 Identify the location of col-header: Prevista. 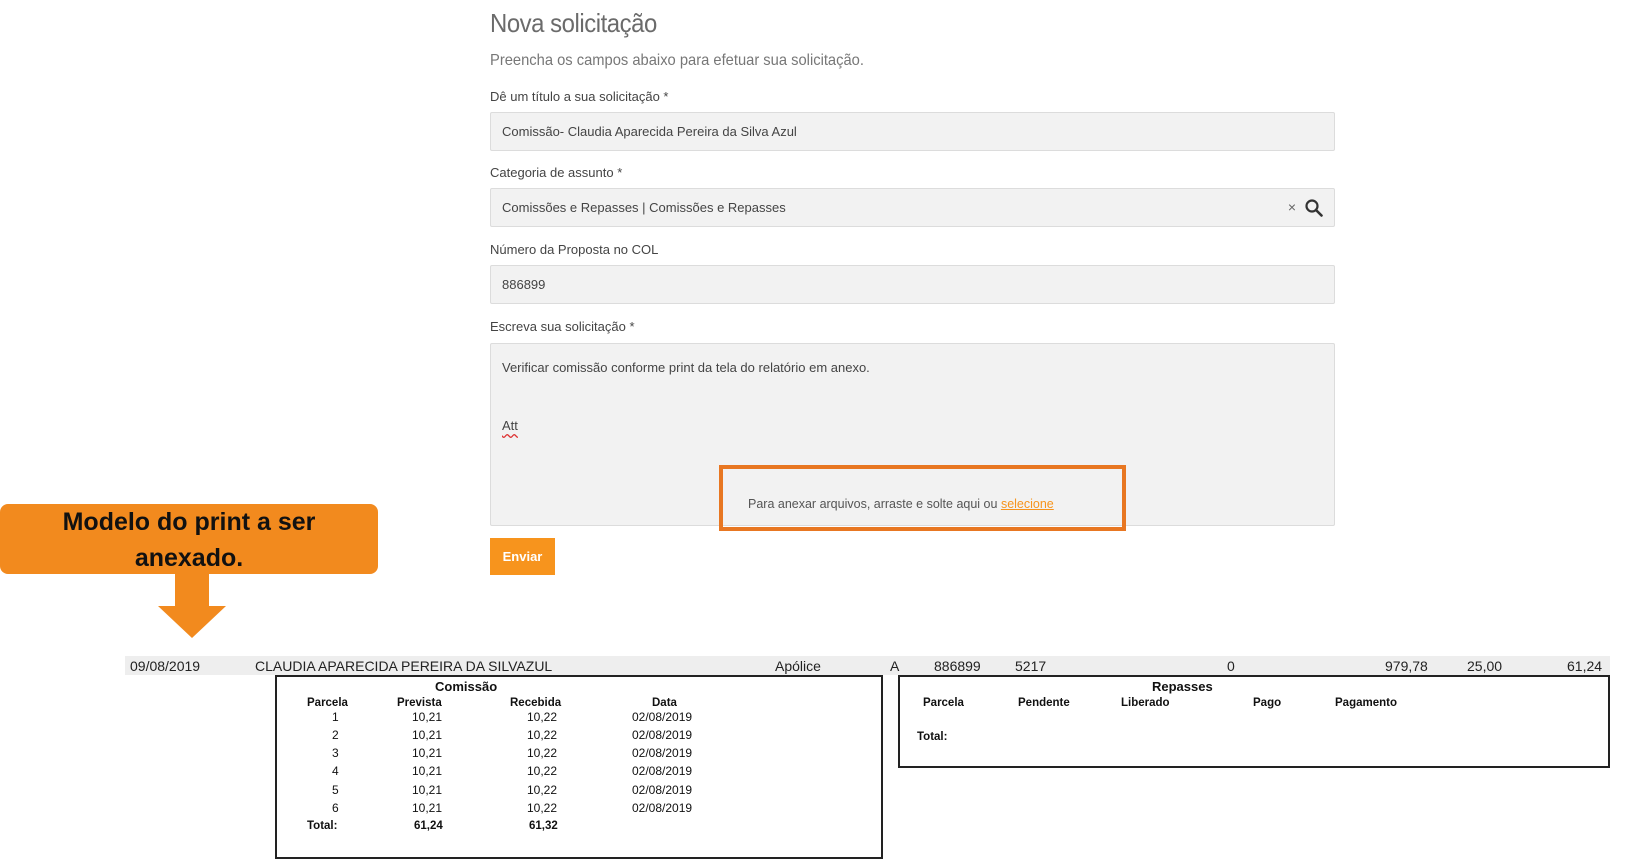
(419, 703).